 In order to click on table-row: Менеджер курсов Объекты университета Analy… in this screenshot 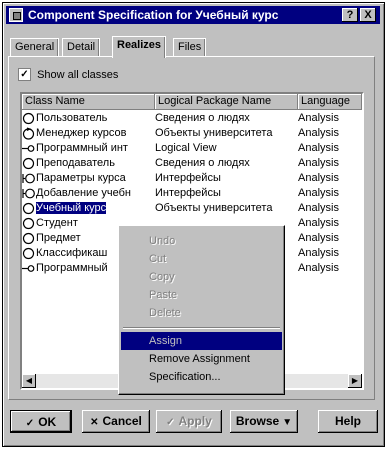, I will do `click(192, 133)`.